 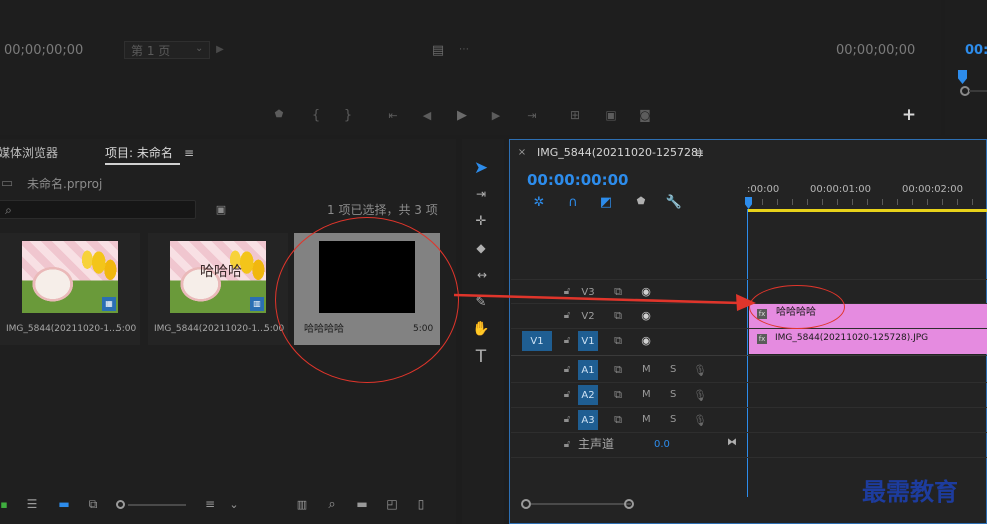 What do you see at coordinates (852, 338) in the screenshot?
I see `clip-name: IMG_5844(20211020-125728).JPG` at bounding box center [852, 338].